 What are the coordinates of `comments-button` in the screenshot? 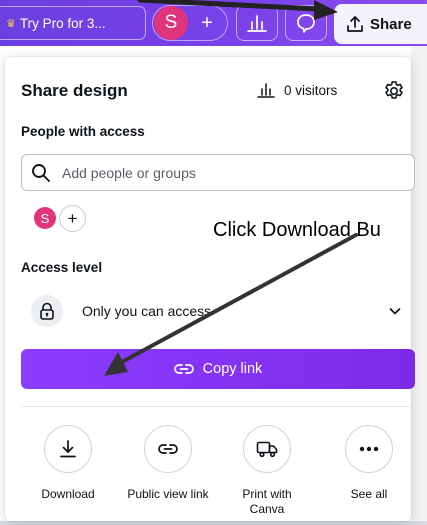 It's located at (306, 23).